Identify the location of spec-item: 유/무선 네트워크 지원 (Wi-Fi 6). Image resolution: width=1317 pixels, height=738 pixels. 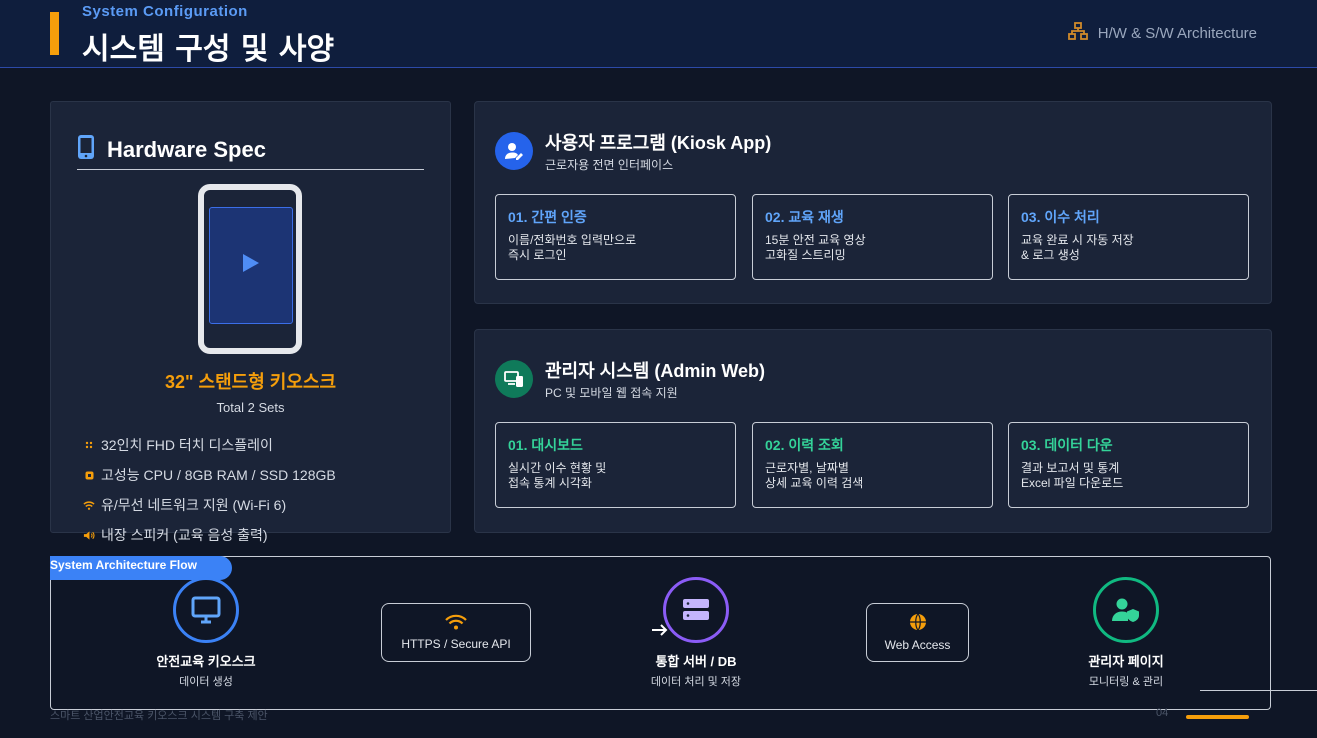
(209, 505).